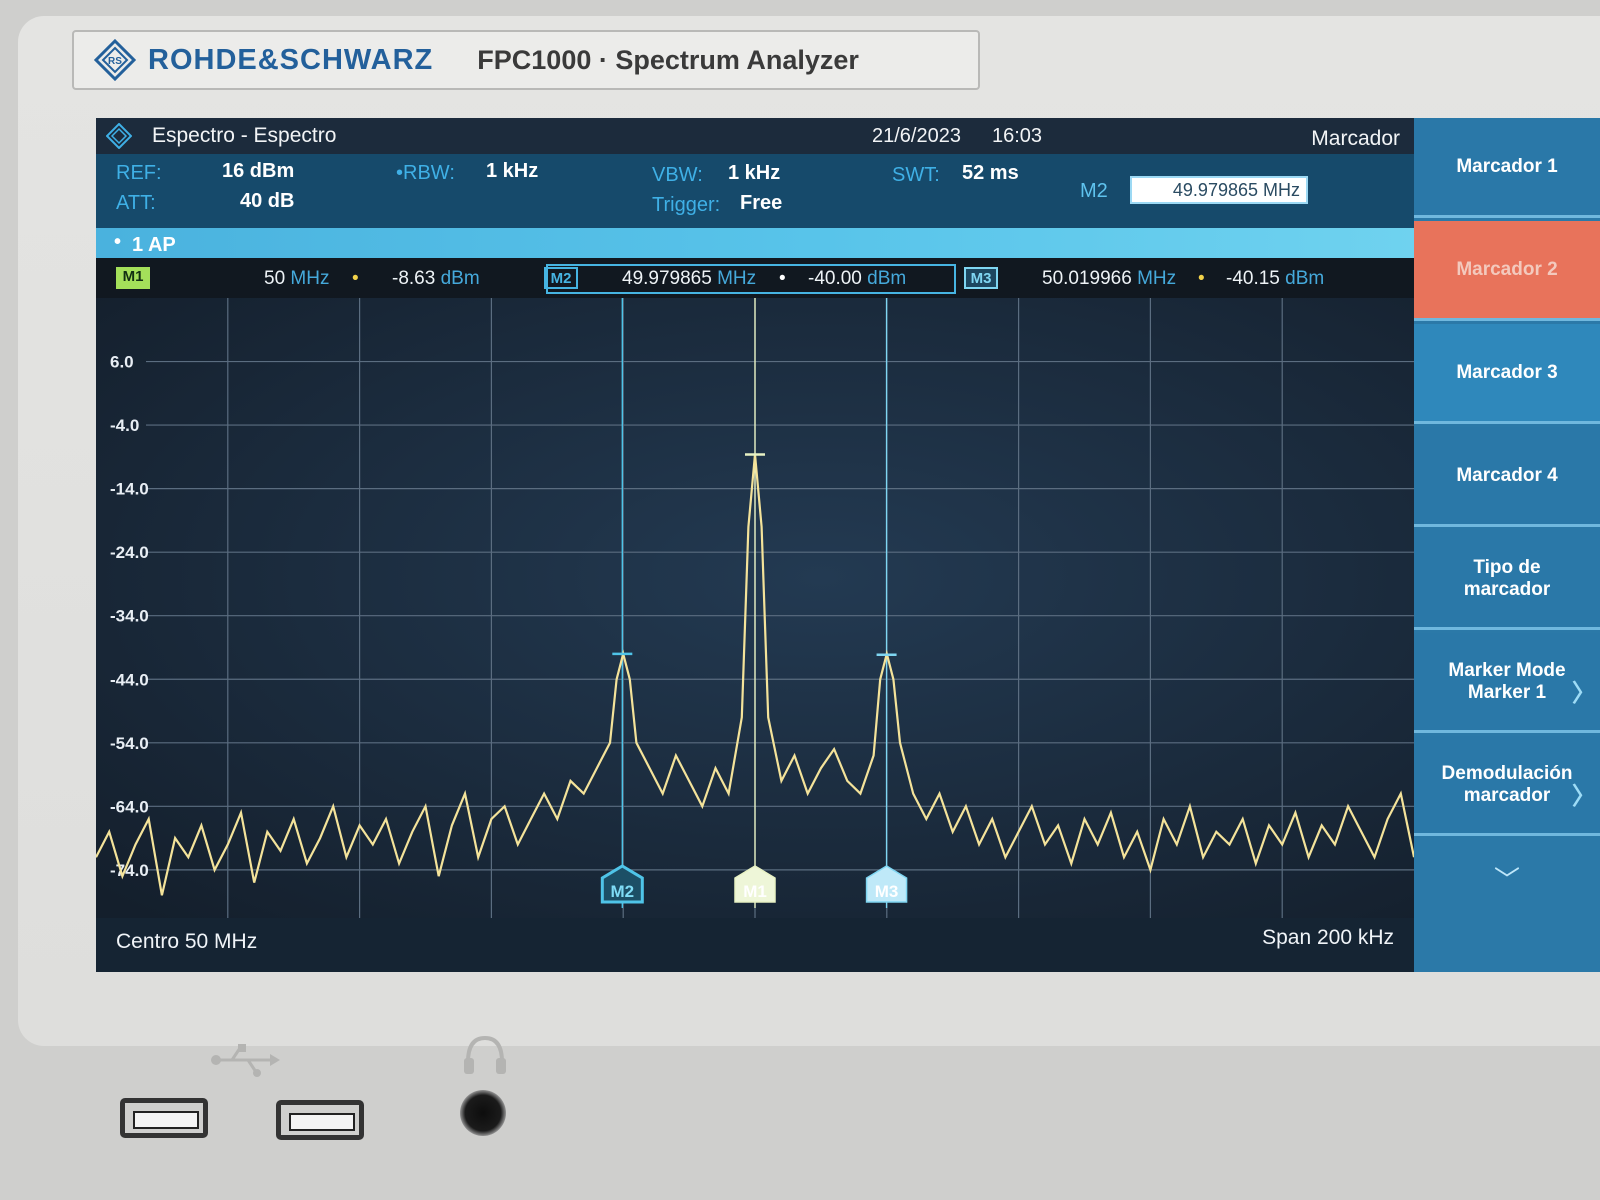  I want to click on span-value: Span 200 kHz, so click(1328, 938).